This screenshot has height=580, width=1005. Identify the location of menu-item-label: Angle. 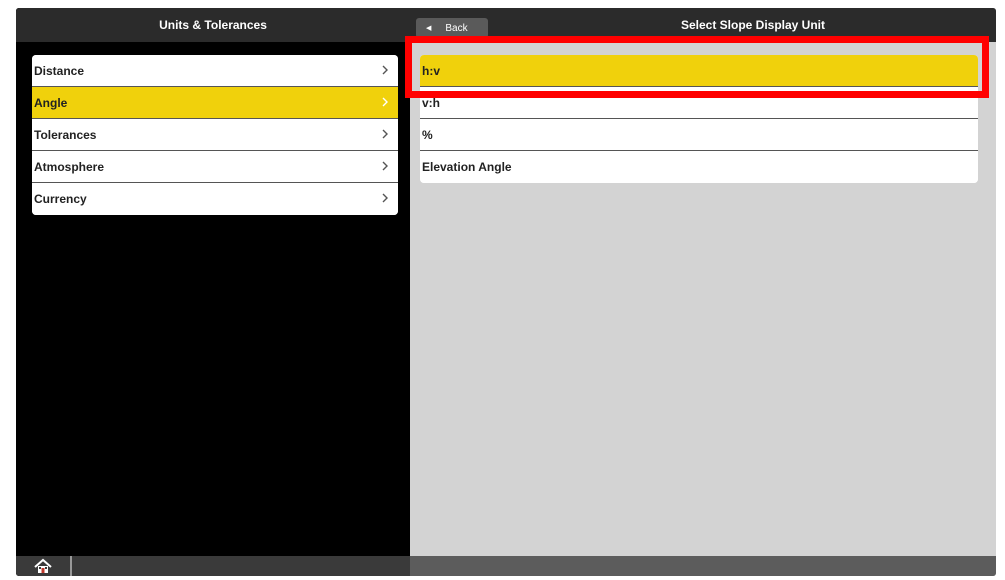
(51, 102).